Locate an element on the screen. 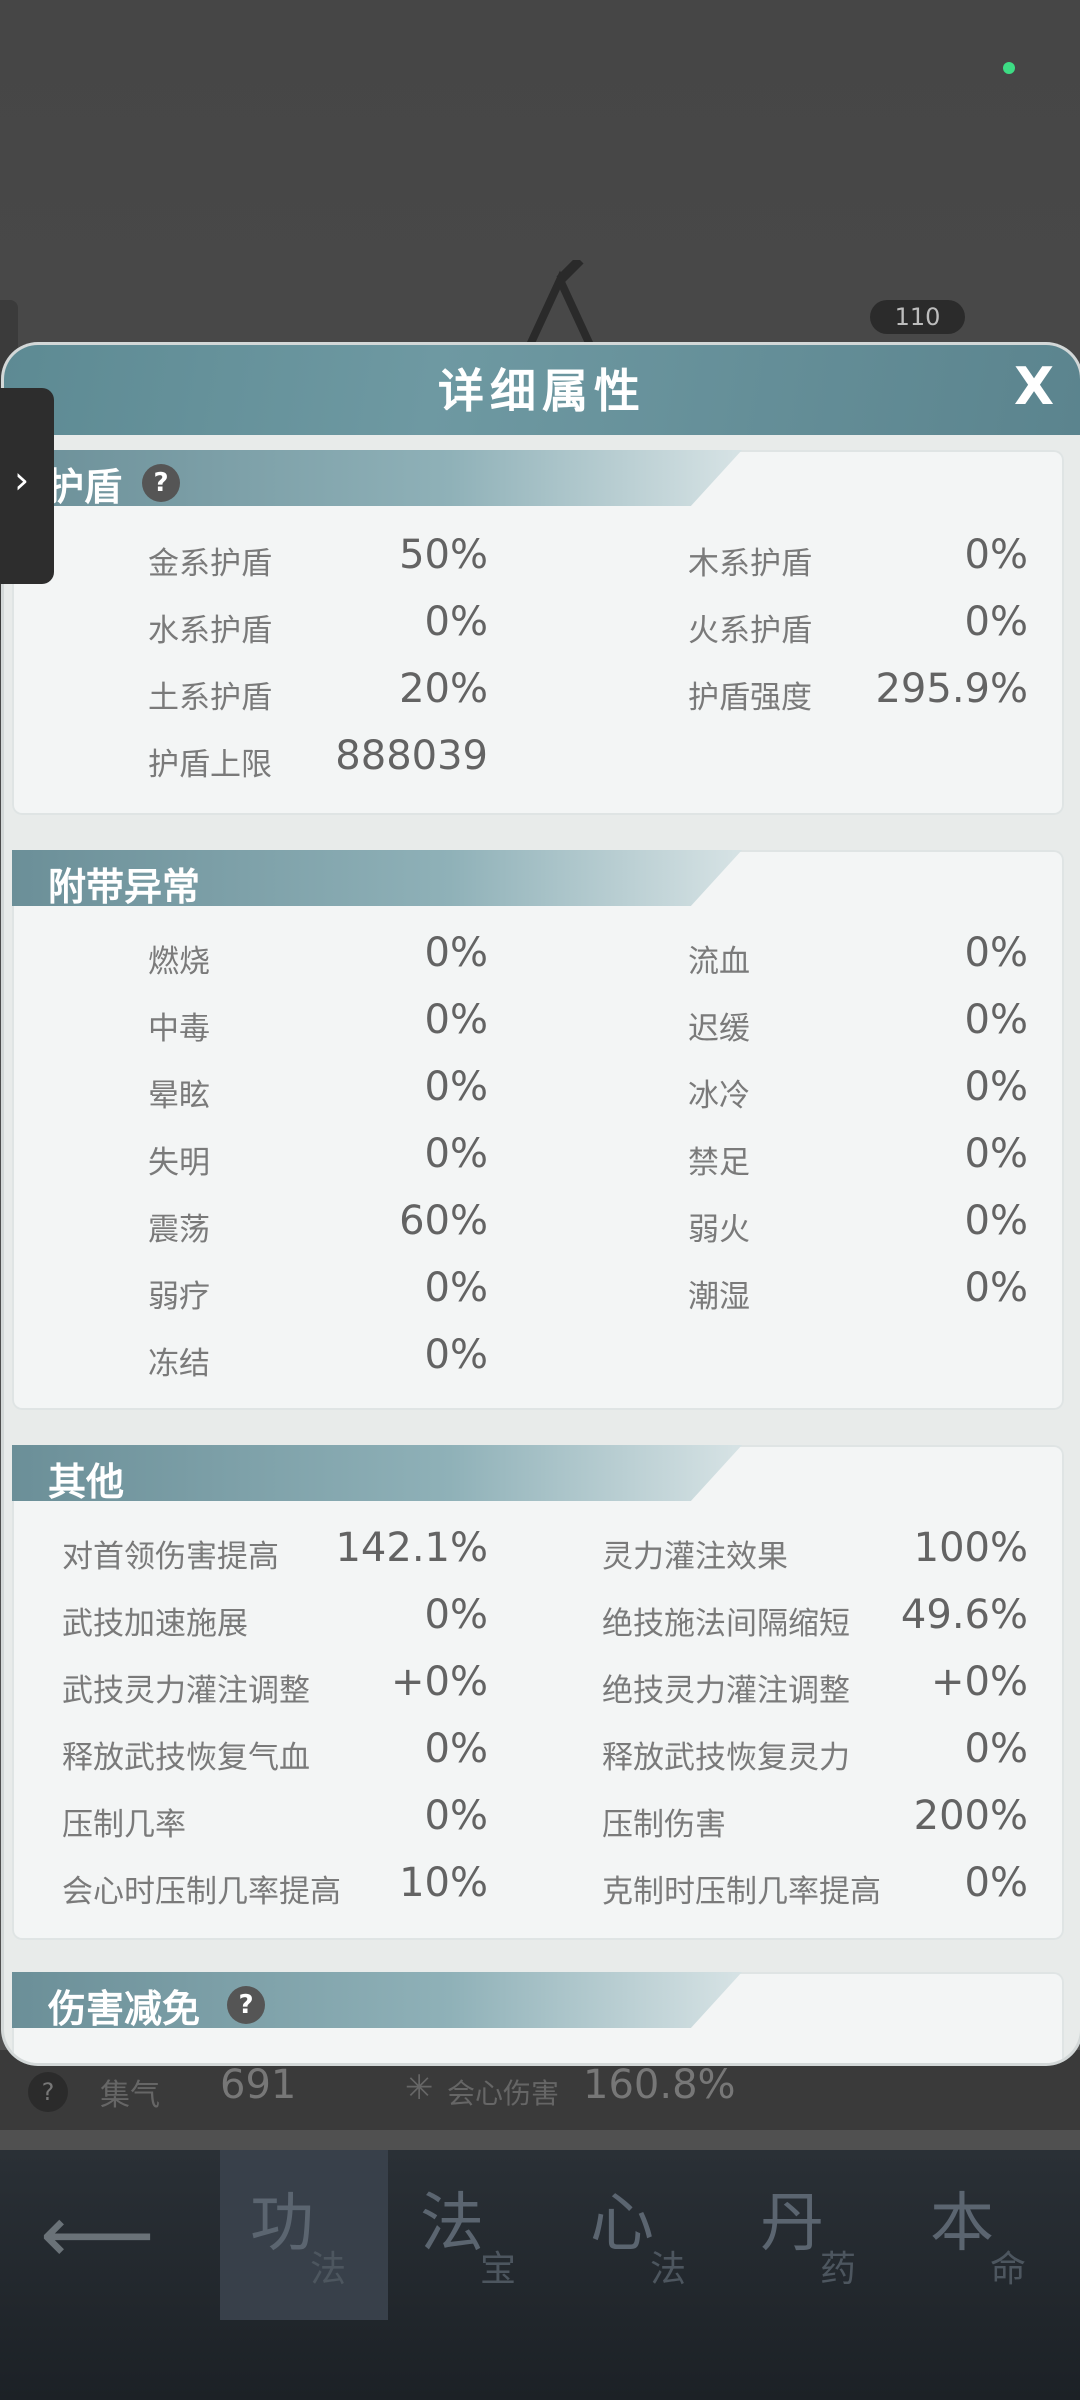  attr-label: 潮湿 is located at coordinates (719, 1297).